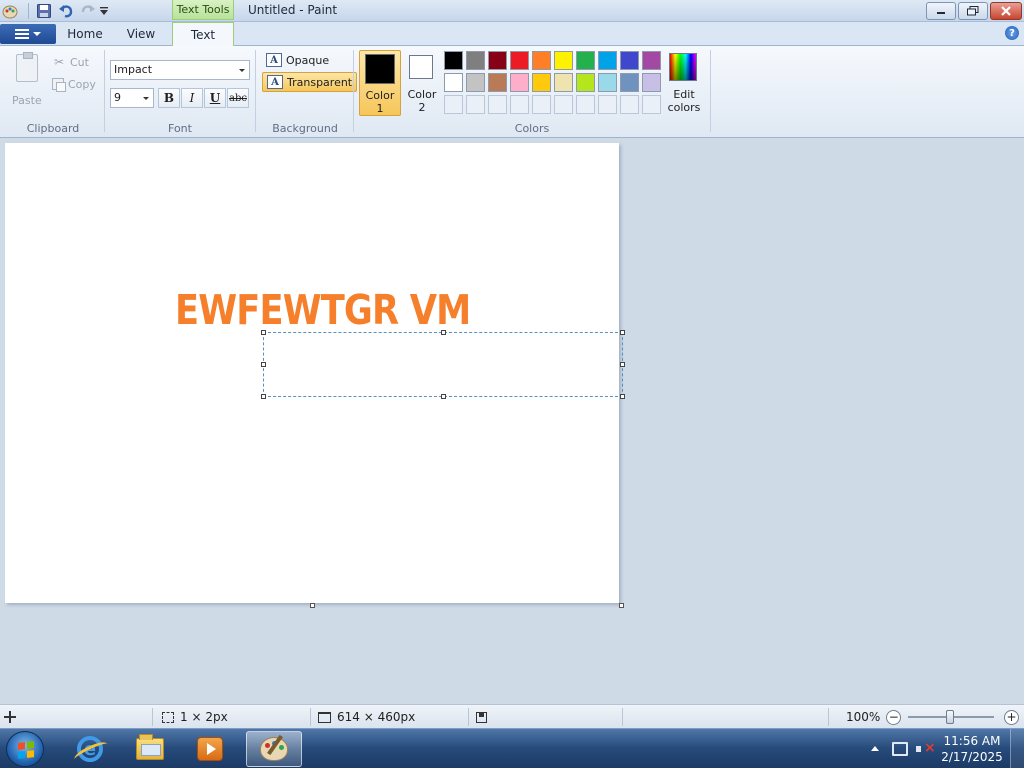 The width and height of the screenshot is (1024, 768). I want to click on customize-qat-icon, so click(104, 11).